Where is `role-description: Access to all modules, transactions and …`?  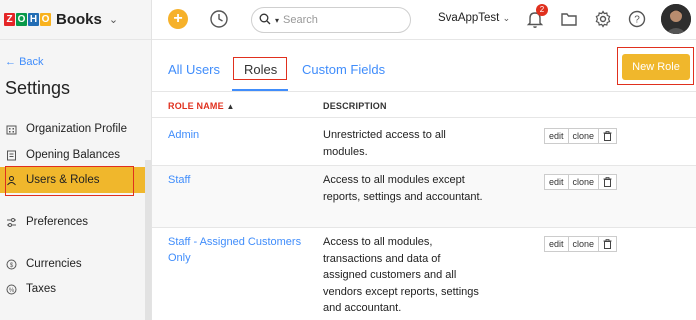 role-description: Access to all modules, transactions and … is located at coordinates (401, 275).